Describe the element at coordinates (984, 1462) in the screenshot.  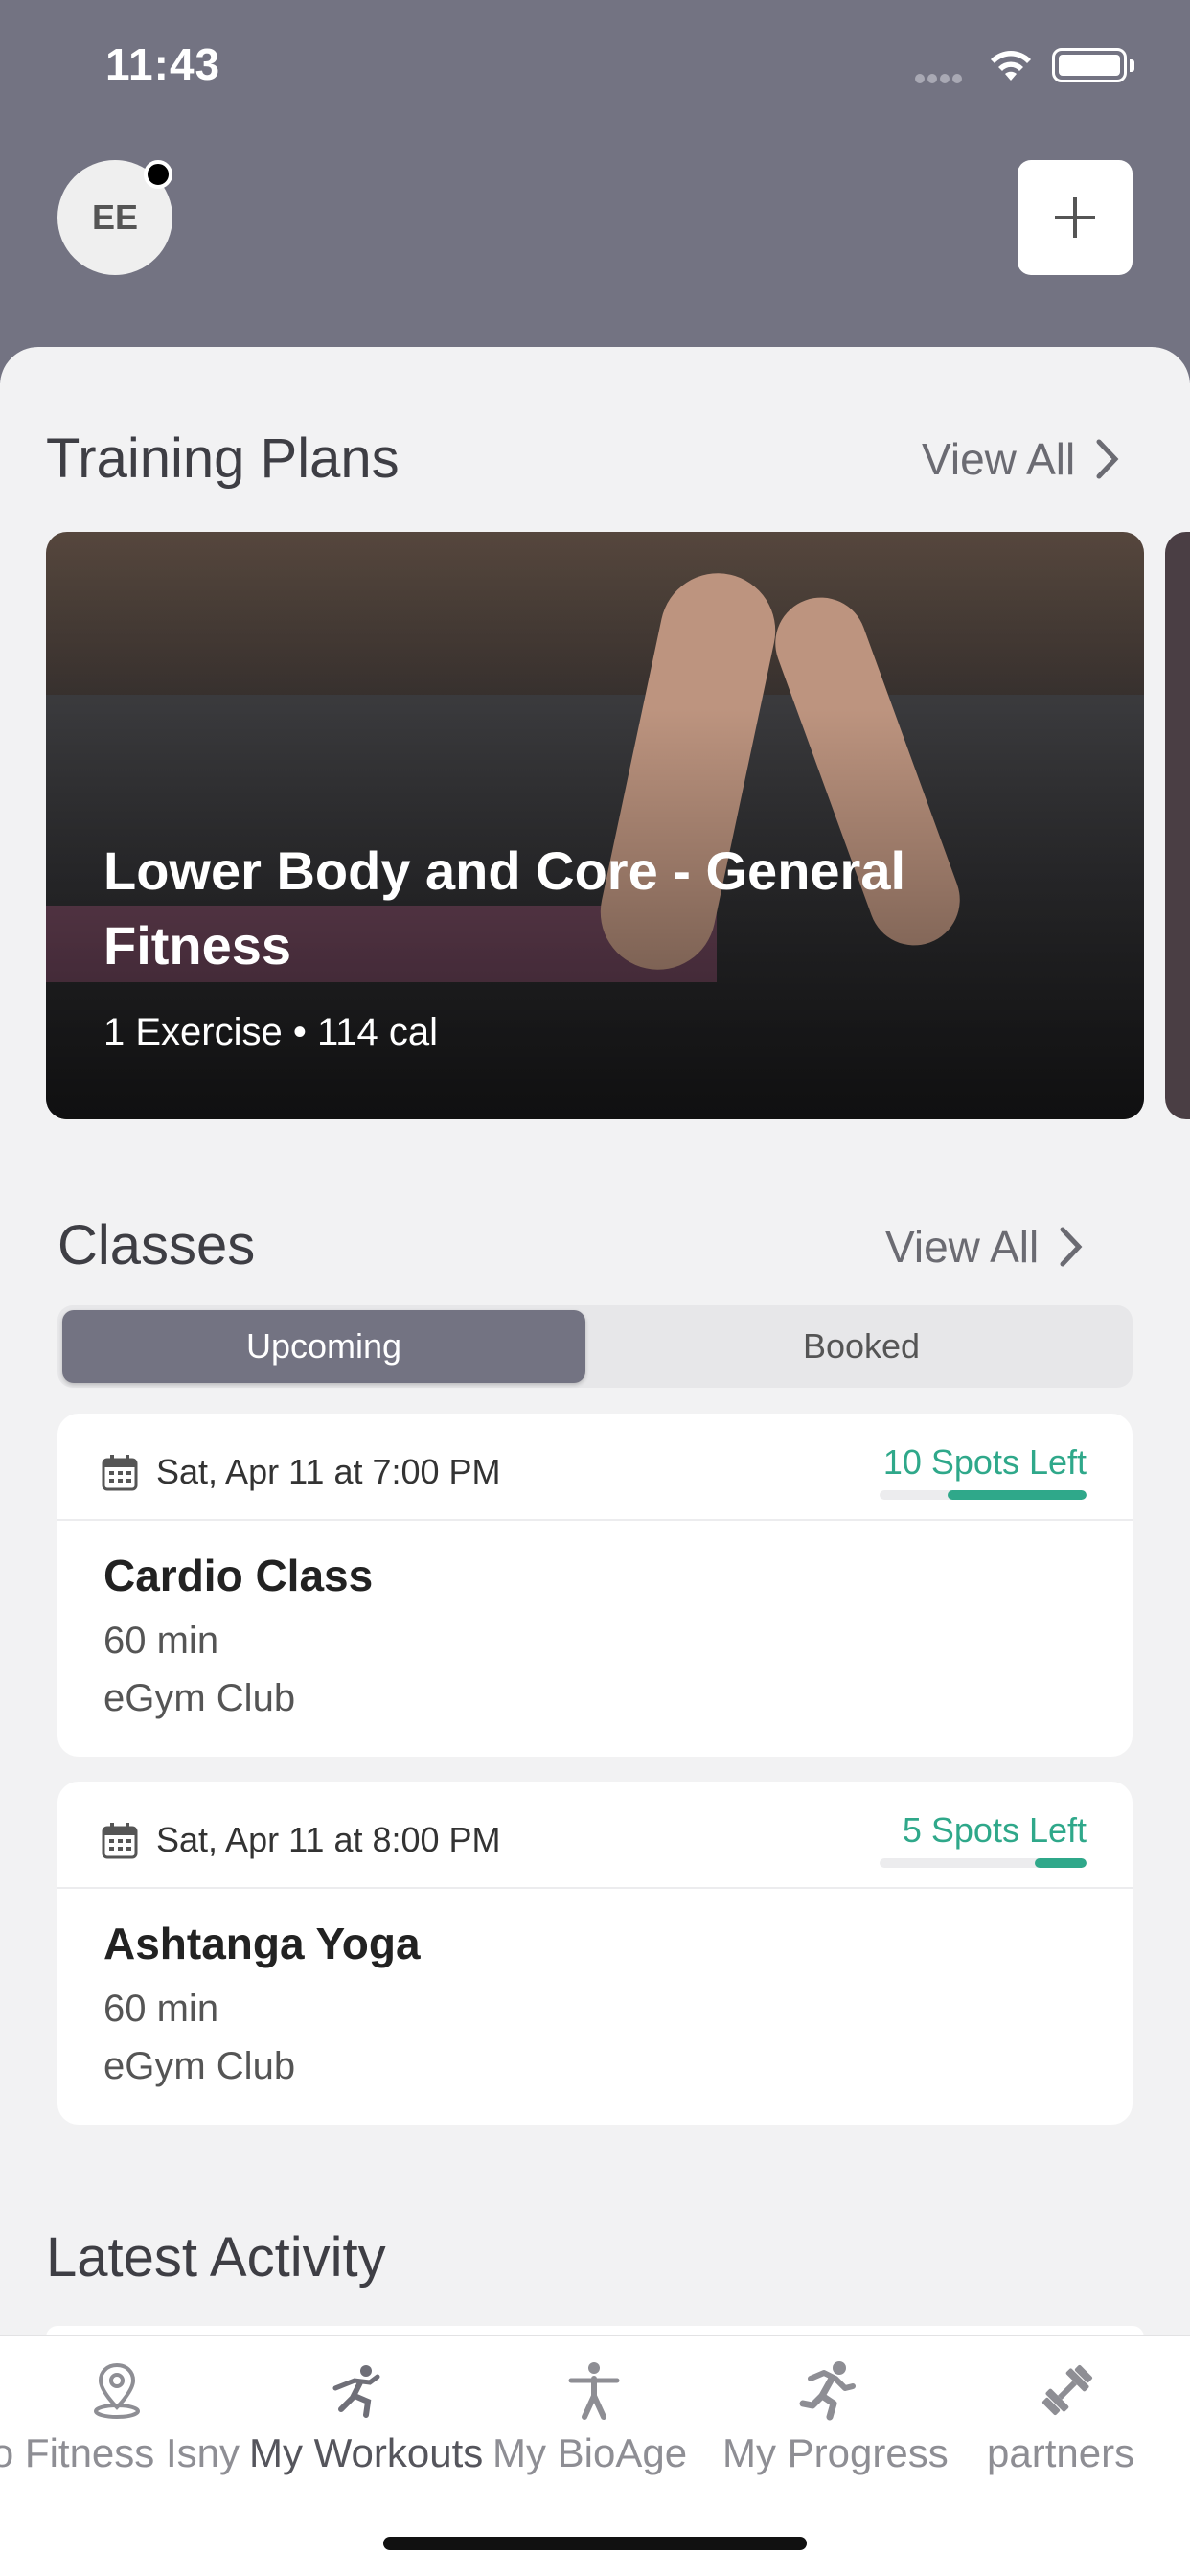
I see `spots-left: 10 Spots Left` at that location.